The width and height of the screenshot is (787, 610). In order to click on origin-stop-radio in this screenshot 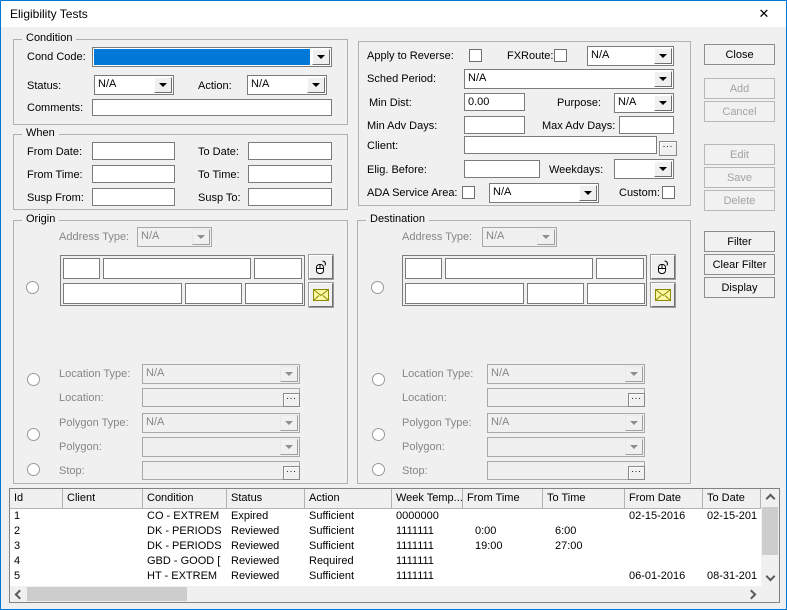, I will do `click(33, 469)`.